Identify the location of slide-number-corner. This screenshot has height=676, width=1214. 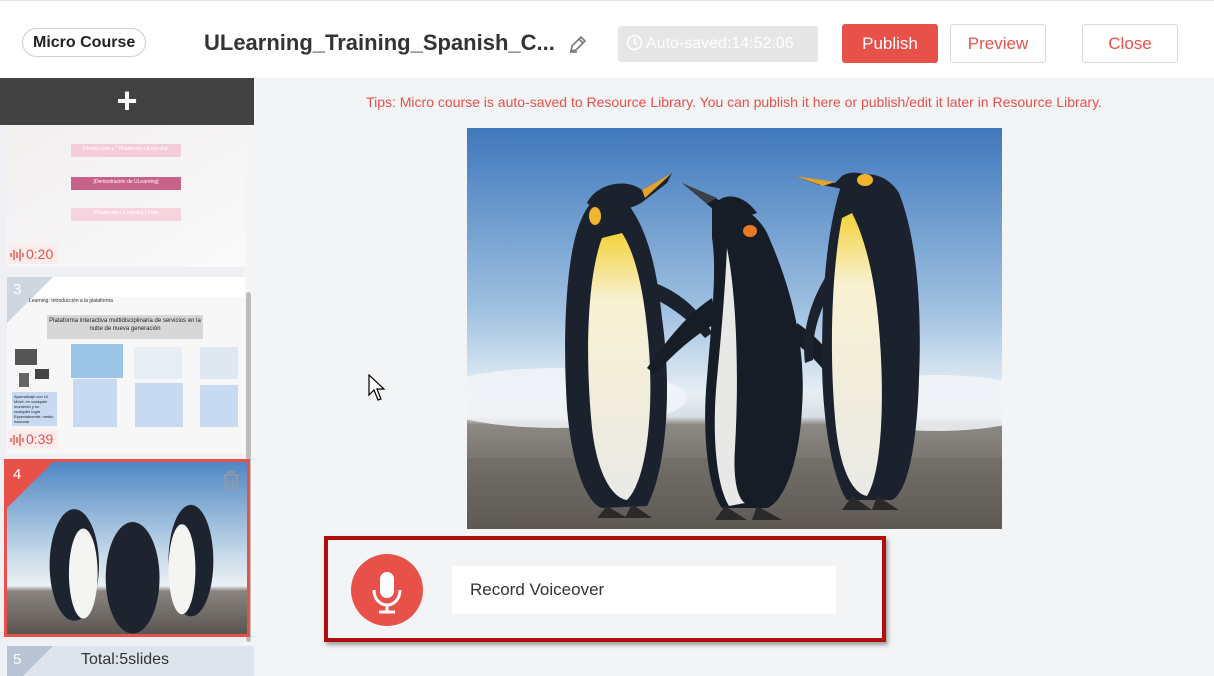
(30, 485).